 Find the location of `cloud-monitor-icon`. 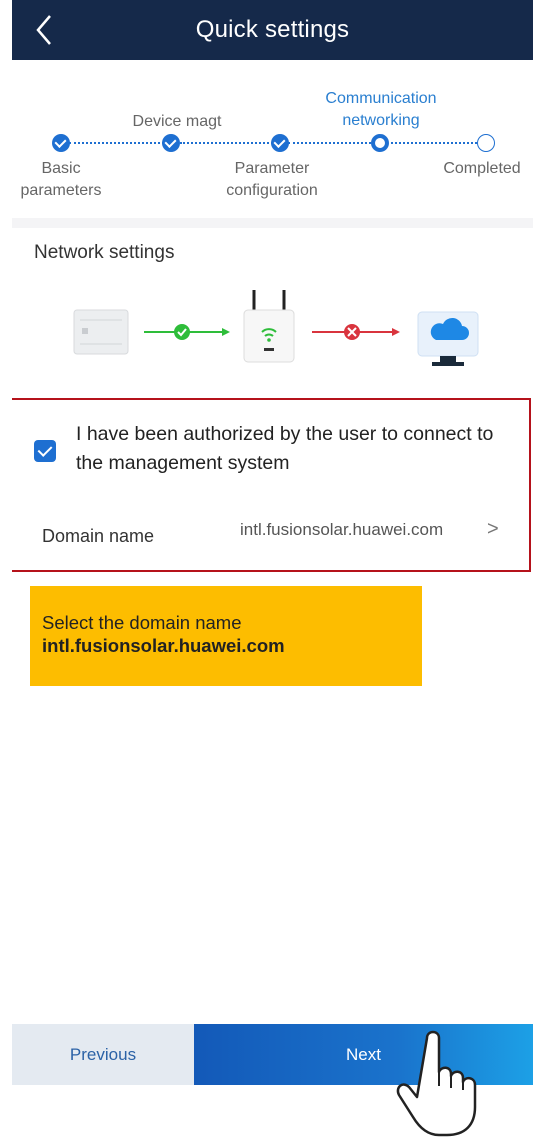

cloud-monitor-icon is located at coordinates (448, 338).